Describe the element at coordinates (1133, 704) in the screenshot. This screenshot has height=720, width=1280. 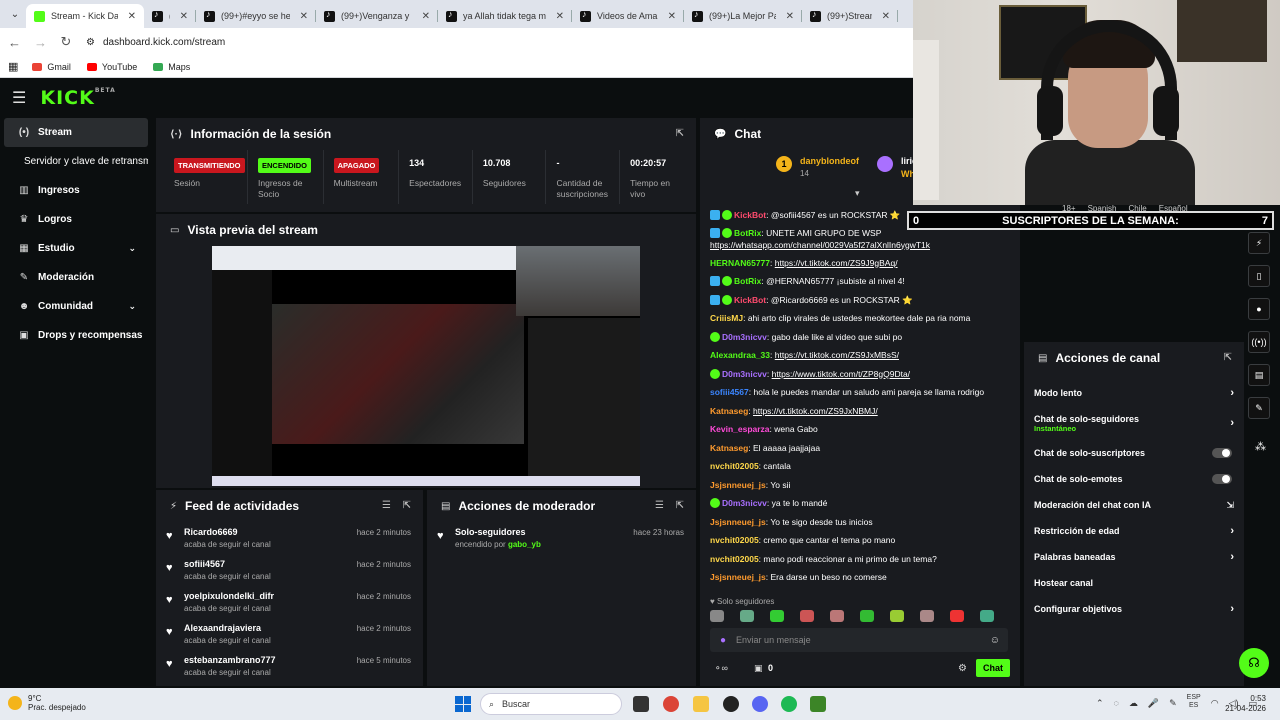
I see `cloud-icon: ☁` at that location.